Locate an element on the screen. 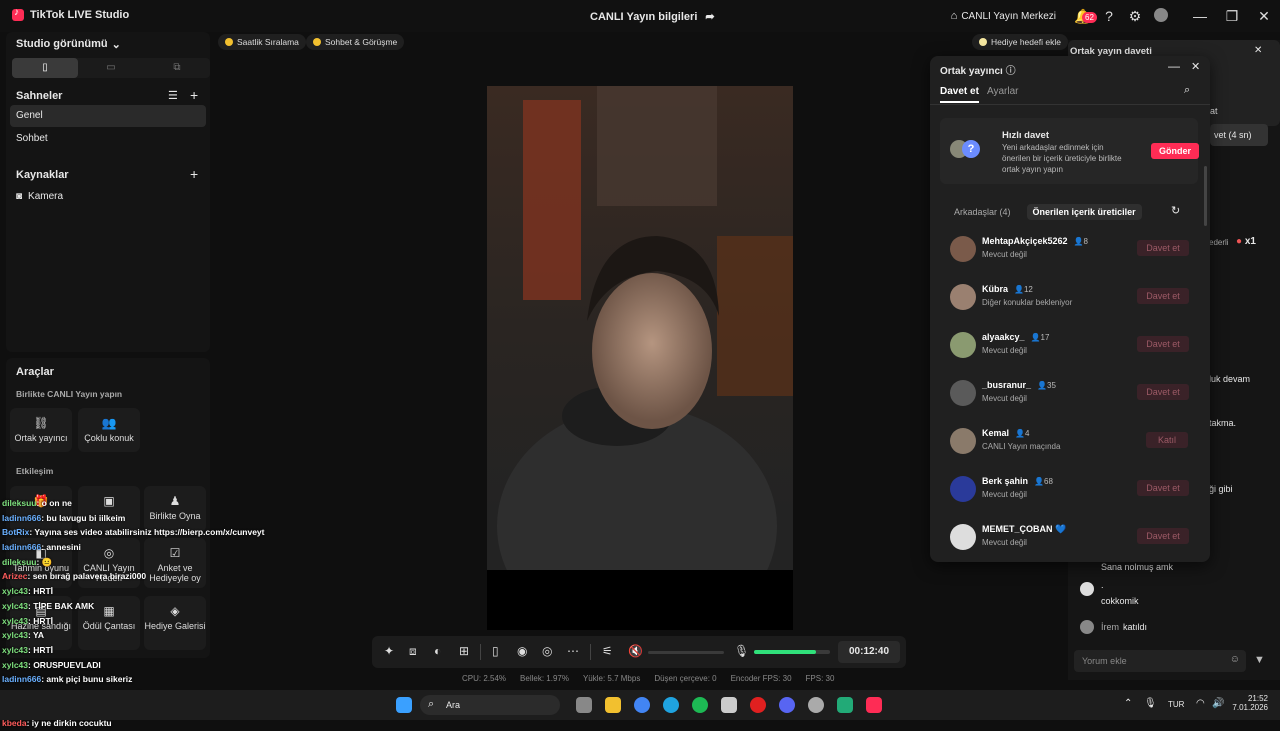 The height and width of the screenshot is (731, 1280). mic-volume-slider is located at coordinates (792, 652).